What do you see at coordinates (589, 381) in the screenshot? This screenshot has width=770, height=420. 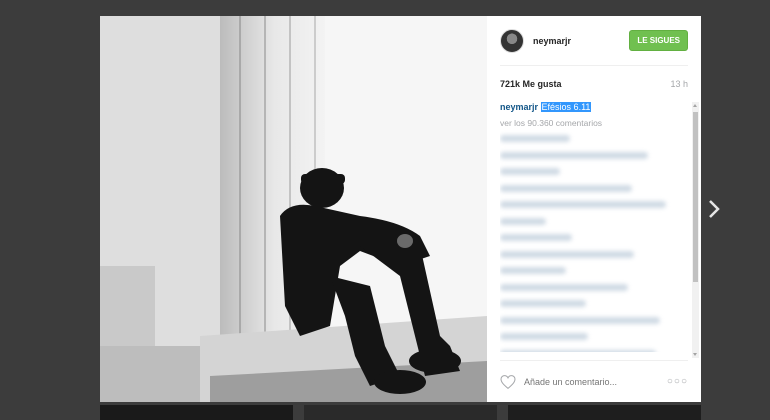 I see `comment-input` at bounding box center [589, 381].